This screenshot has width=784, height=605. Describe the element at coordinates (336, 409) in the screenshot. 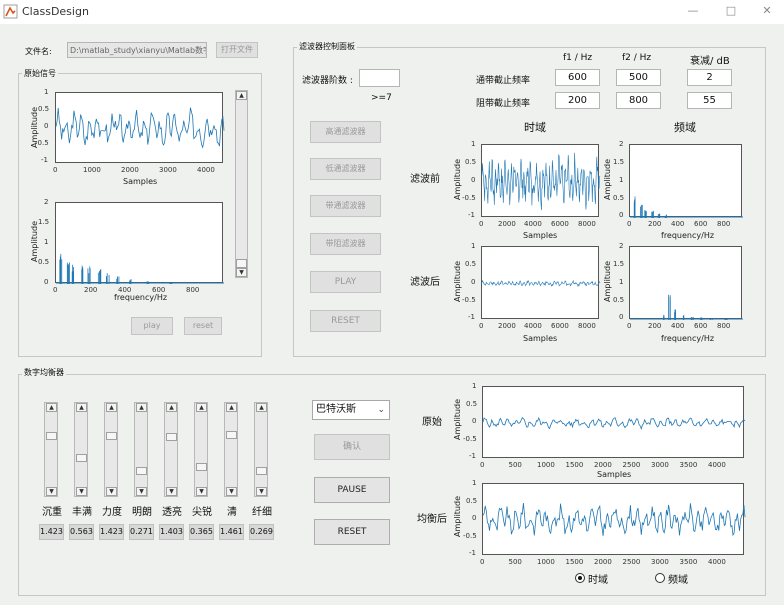

I see `filter-type-value: 巴特沃斯` at that location.